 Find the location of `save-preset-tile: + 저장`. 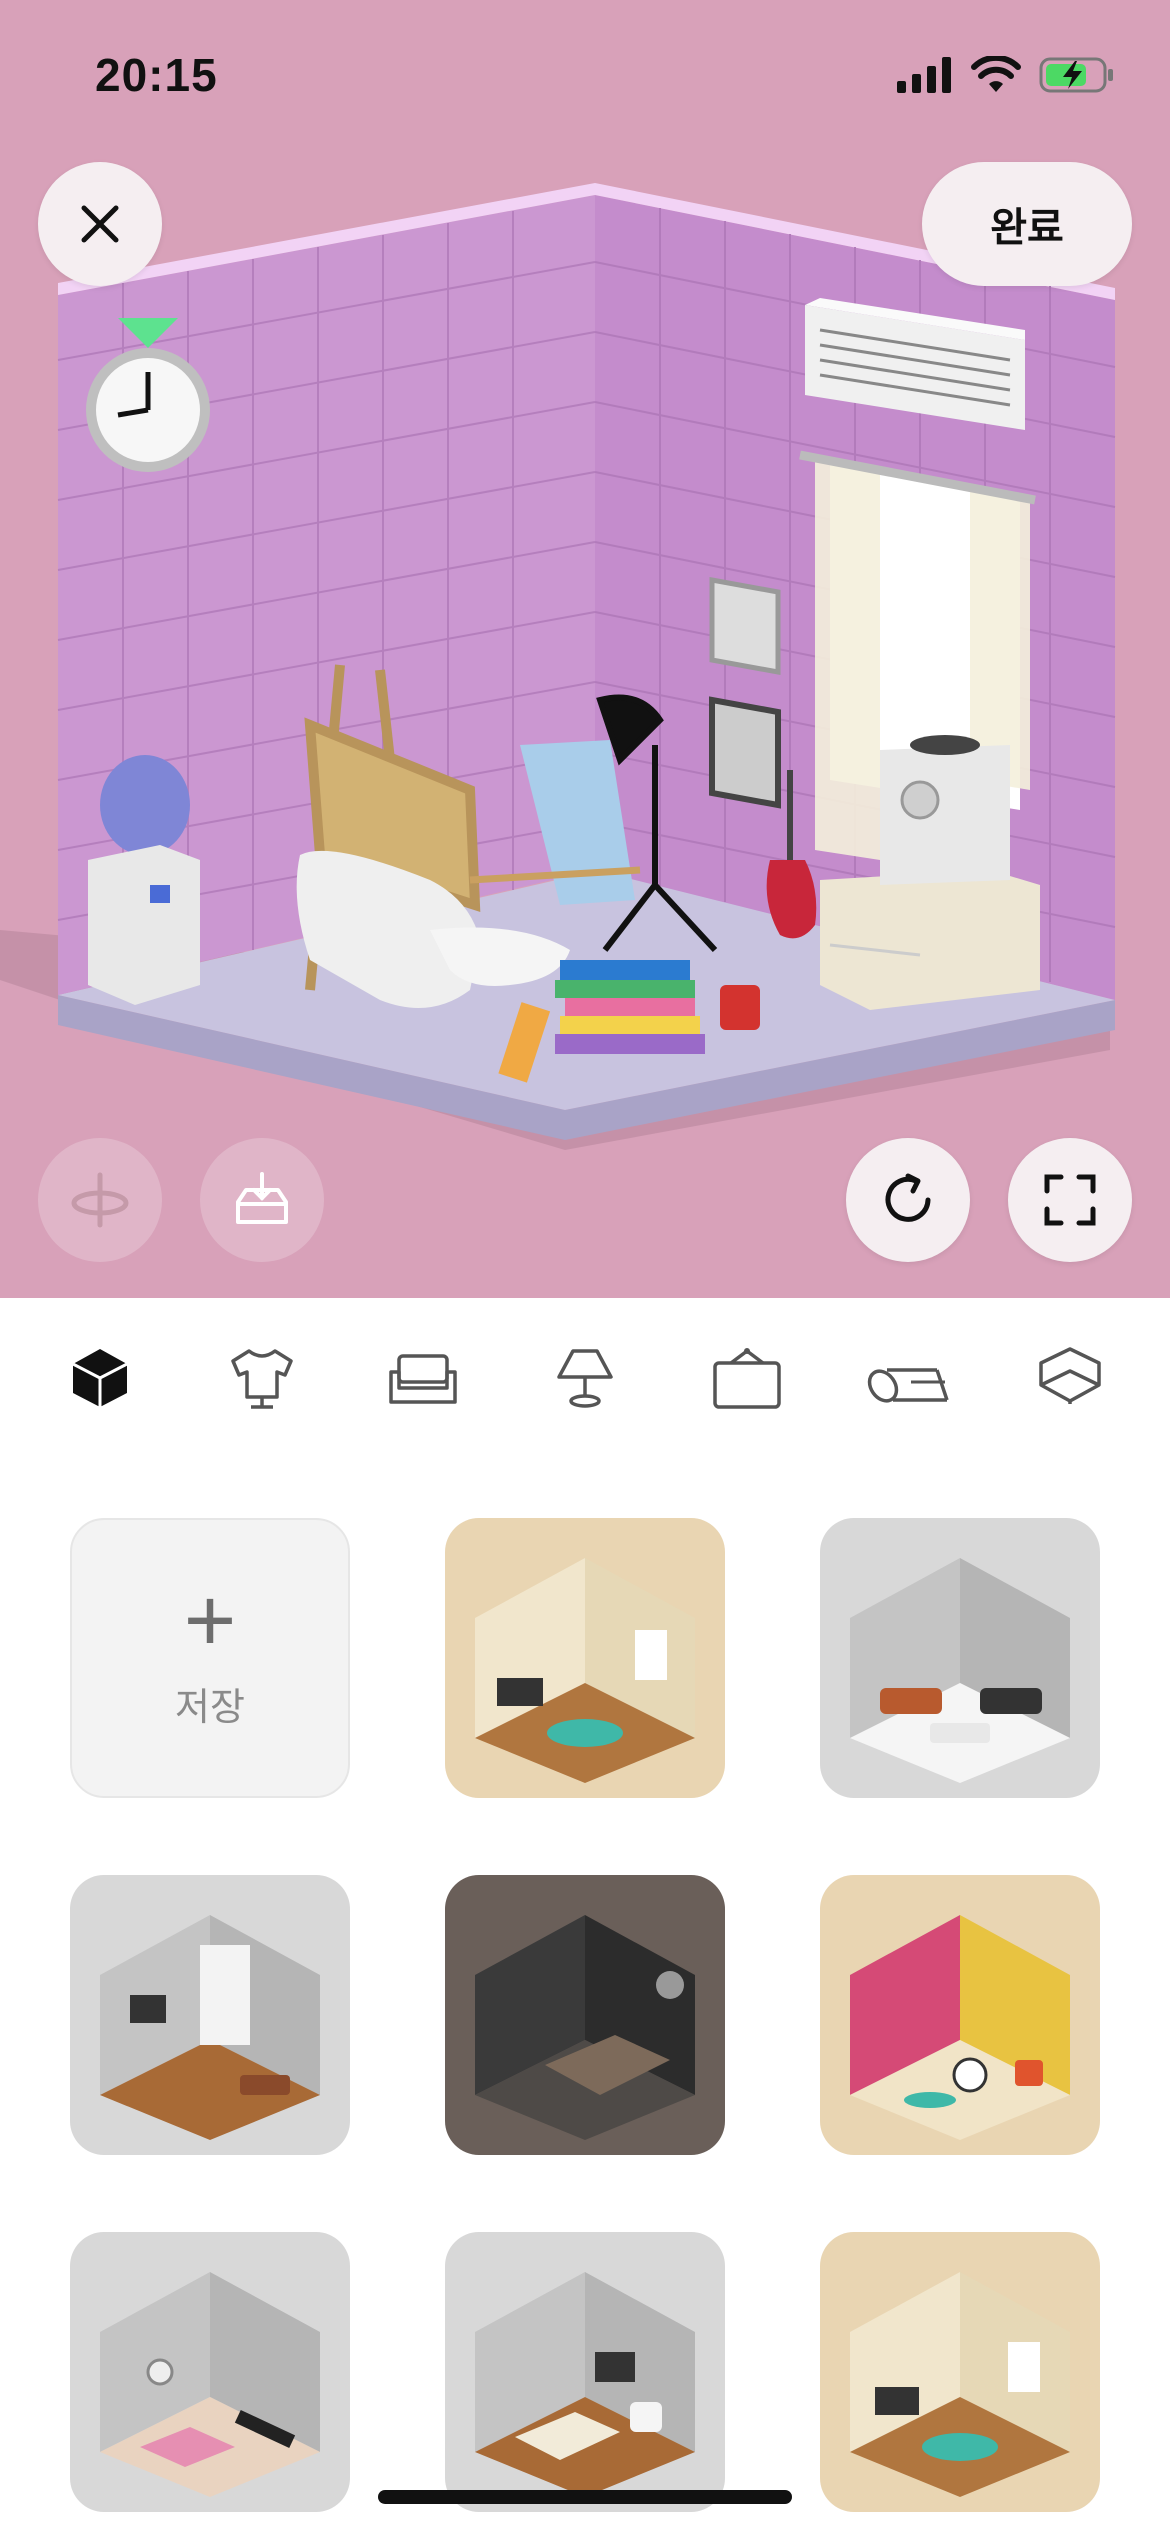

save-preset-tile: + 저장 is located at coordinates (210, 1658).